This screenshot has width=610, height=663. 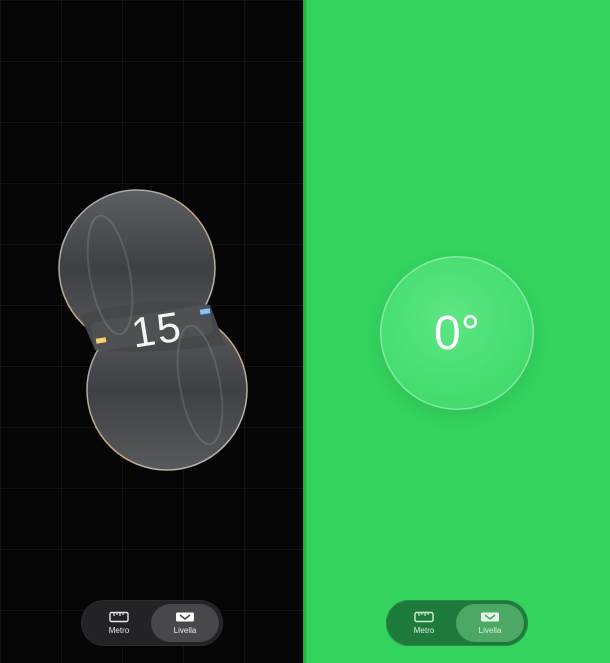 I want to click on screen-divider, so click(x=305, y=331).